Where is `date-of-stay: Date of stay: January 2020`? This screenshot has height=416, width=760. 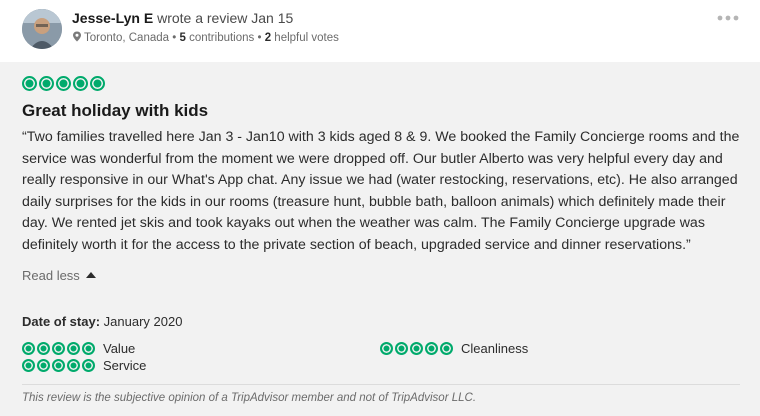 date-of-stay: Date of stay: January 2020 is located at coordinates (102, 321).